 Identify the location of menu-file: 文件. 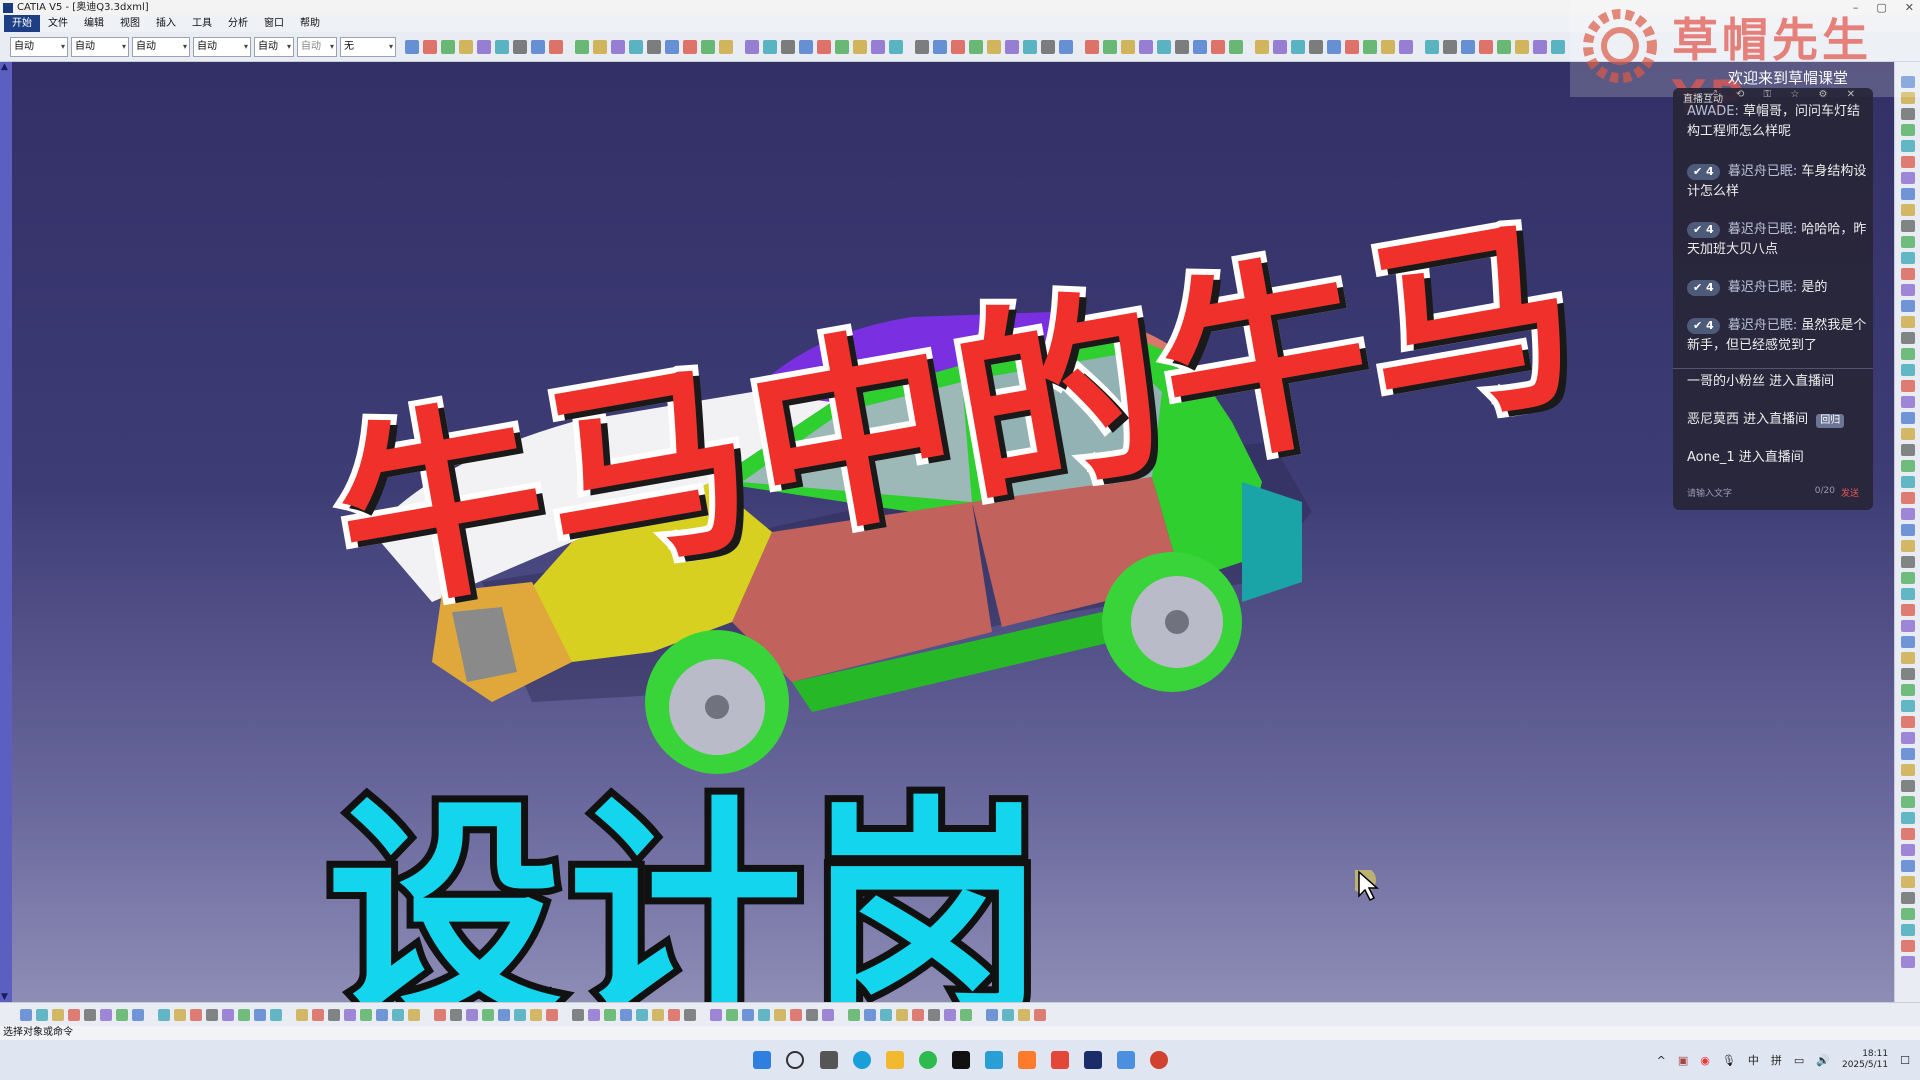
(58, 23).